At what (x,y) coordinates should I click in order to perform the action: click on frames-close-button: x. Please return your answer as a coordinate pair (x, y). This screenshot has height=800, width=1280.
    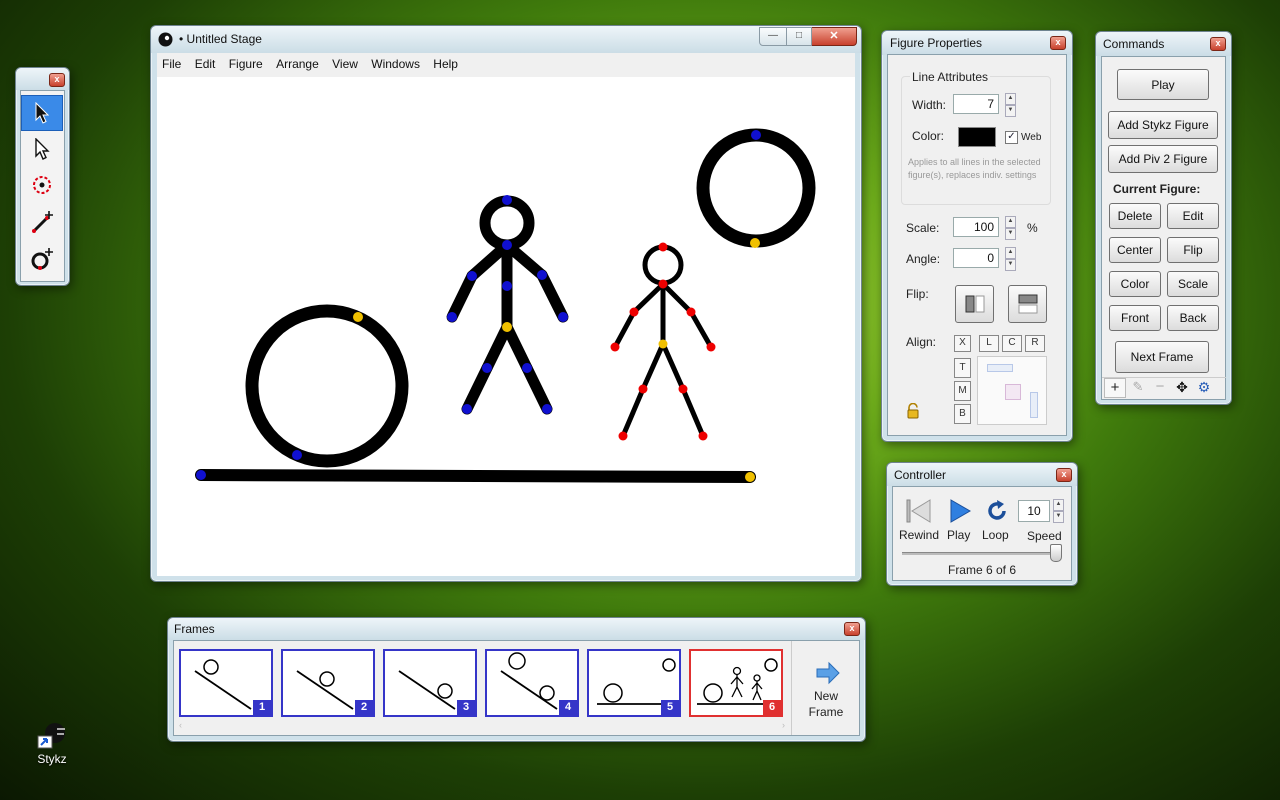
    Looking at the image, I should click on (852, 629).